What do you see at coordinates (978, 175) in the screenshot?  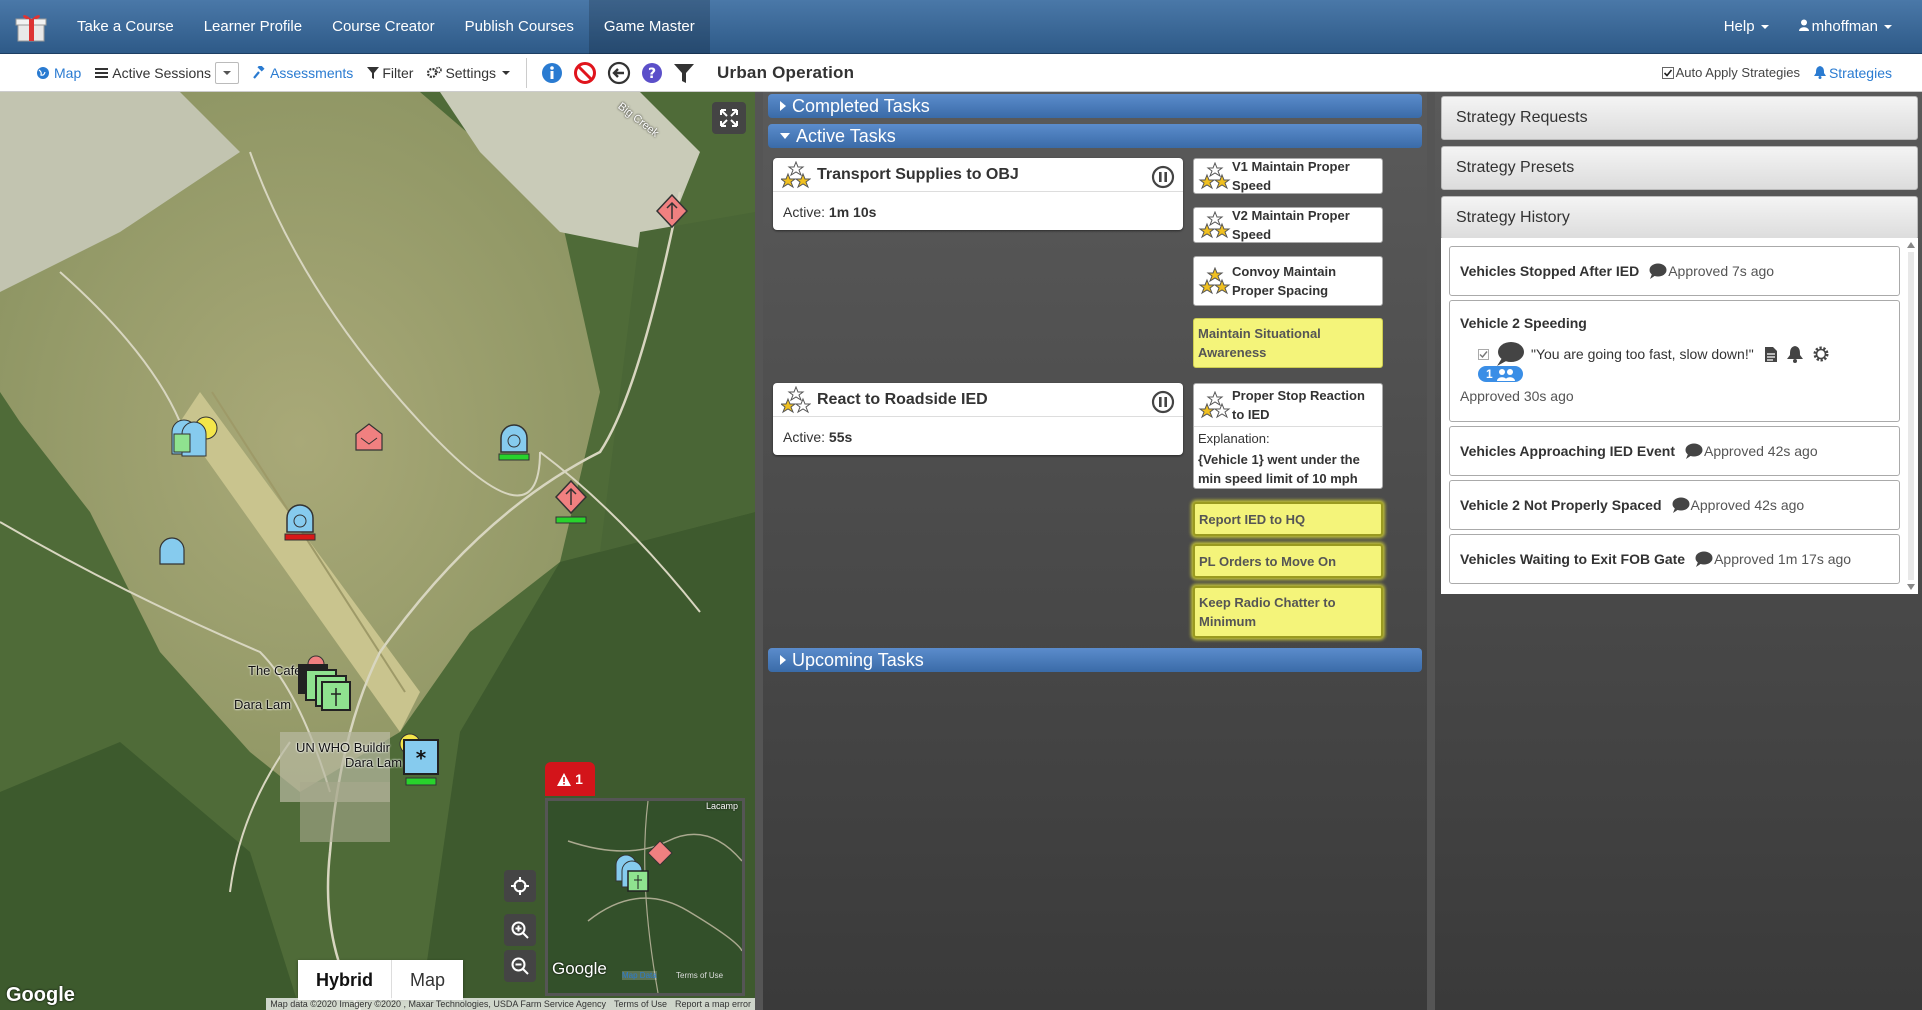 I see `task-header: Transport Supplies to OBJ` at bounding box center [978, 175].